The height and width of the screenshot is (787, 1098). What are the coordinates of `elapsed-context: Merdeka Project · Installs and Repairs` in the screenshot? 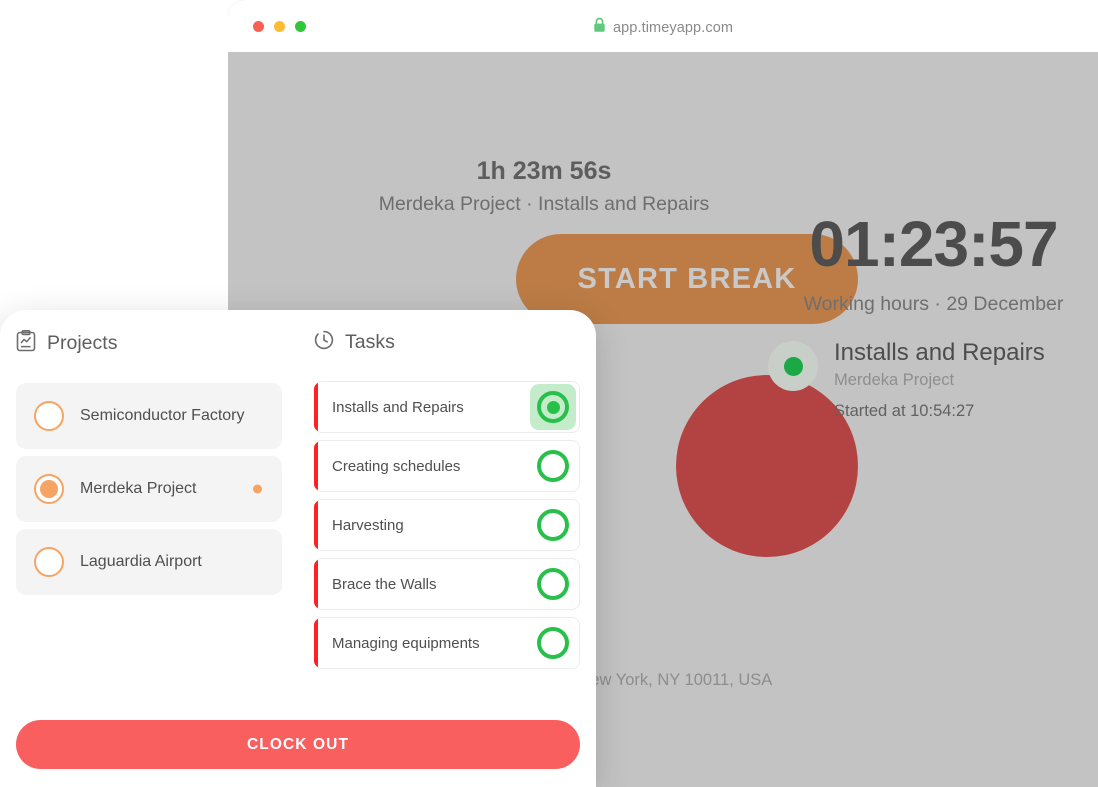 It's located at (544, 204).